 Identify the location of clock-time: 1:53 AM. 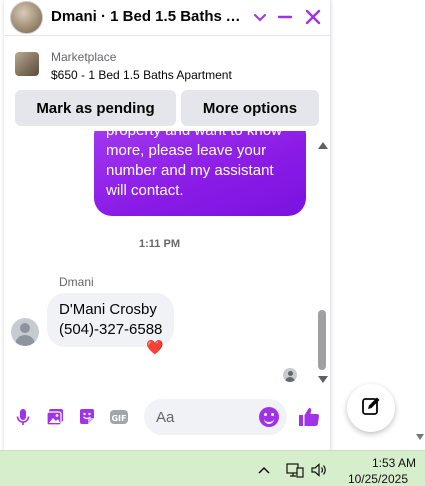
(376, 463).